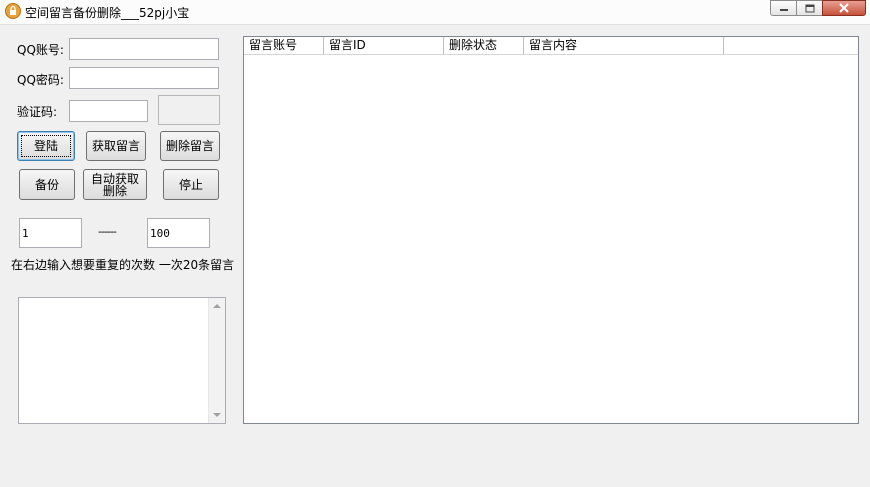 The image size is (870, 487). I want to click on maximize-icon, so click(809, 8).